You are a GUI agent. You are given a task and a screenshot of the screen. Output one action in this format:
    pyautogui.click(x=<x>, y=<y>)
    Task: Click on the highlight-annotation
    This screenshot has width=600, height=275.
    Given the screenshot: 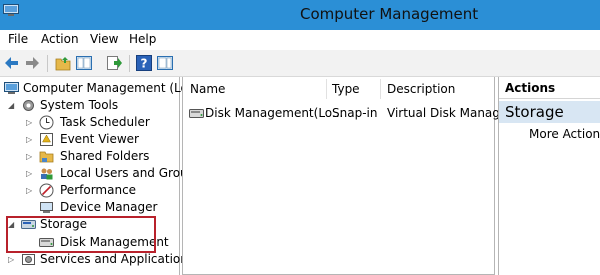 What is the action you would take?
    pyautogui.click(x=81, y=234)
    